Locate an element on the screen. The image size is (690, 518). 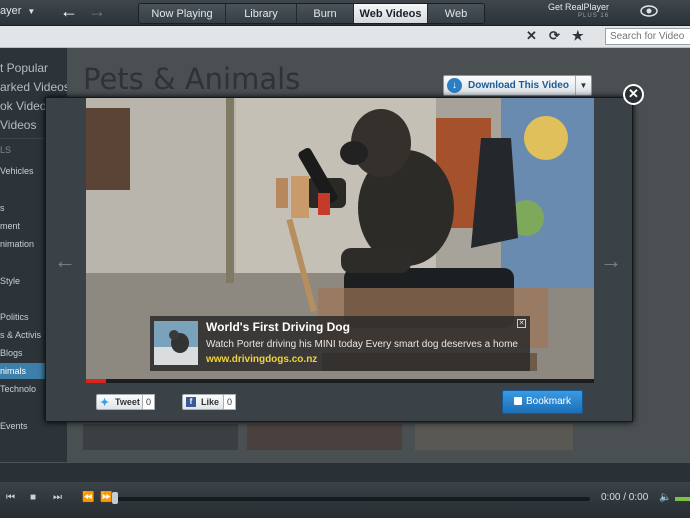
main-tabs: Now Playing Library Burn Web Videos Web is located at coordinates (311, 13).